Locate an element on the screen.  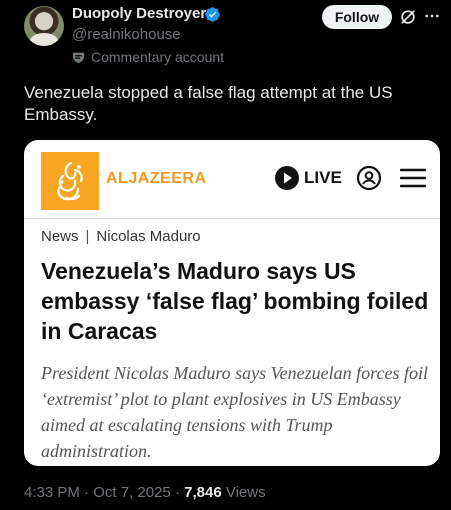
verified-badge-icon is located at coordinates (212, 14).